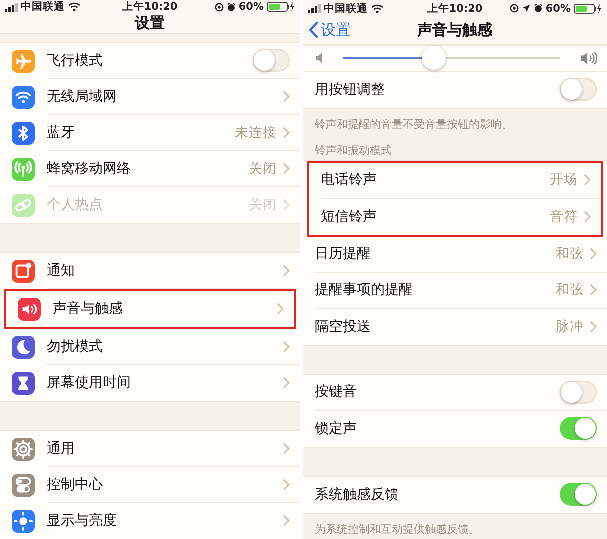 The width and height of the screenshot is (607, 539). What do you see at coordinates (564, 180) in the screenshot?
I see `row-value: 开场` at bounding box center [564, 180].